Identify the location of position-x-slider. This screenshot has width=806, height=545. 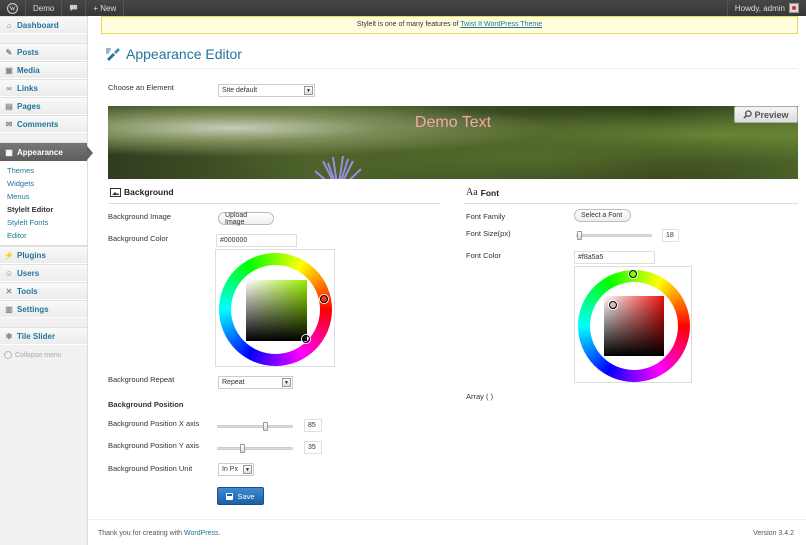
(255, 426).